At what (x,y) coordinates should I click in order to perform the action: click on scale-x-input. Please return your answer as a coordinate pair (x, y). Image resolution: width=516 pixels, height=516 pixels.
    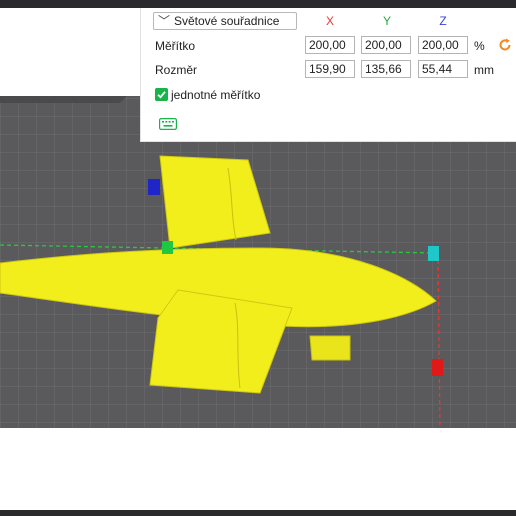
    Looking at the image, I should click on (330, 45).